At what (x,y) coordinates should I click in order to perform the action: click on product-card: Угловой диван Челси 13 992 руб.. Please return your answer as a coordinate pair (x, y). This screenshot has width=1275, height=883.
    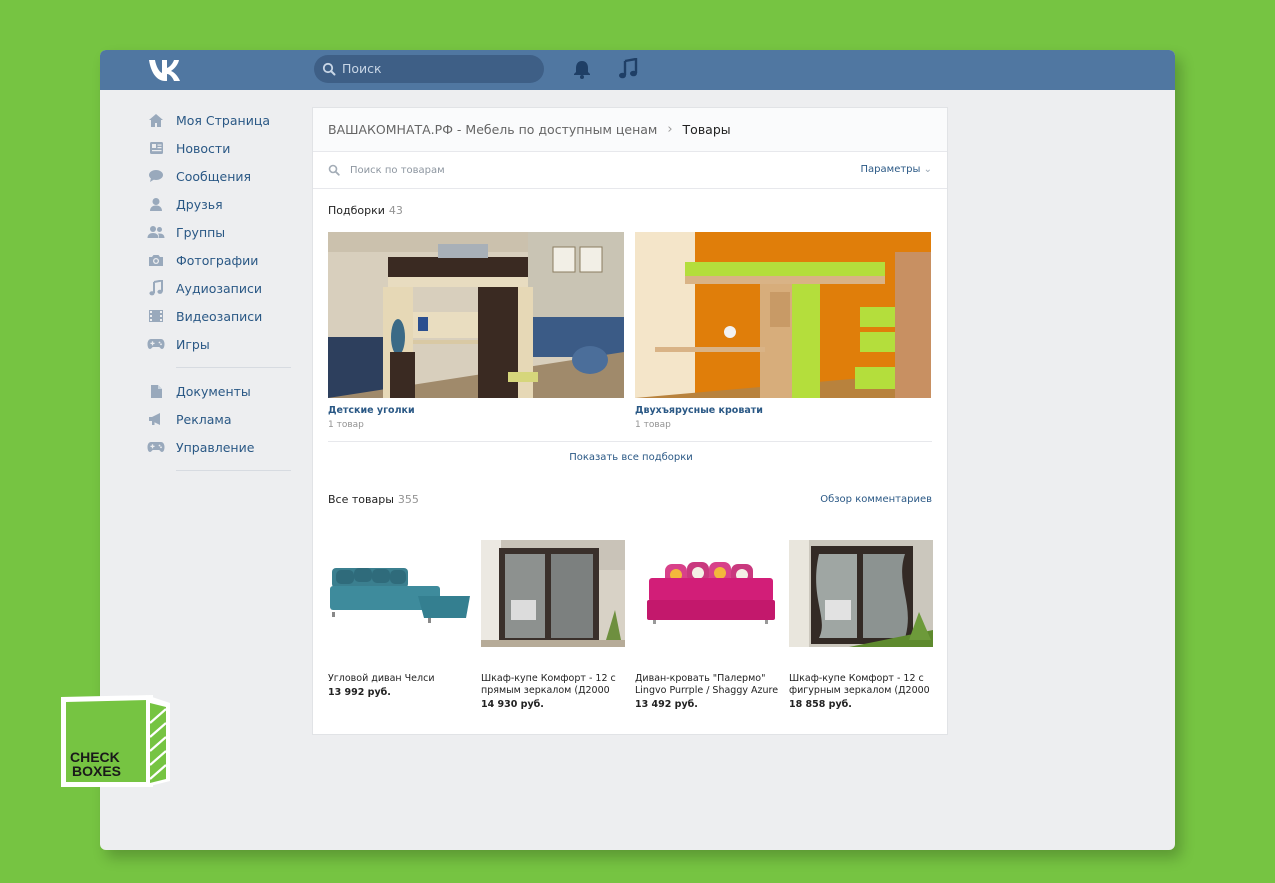
    Looking at the image, I should click on (400, 619).